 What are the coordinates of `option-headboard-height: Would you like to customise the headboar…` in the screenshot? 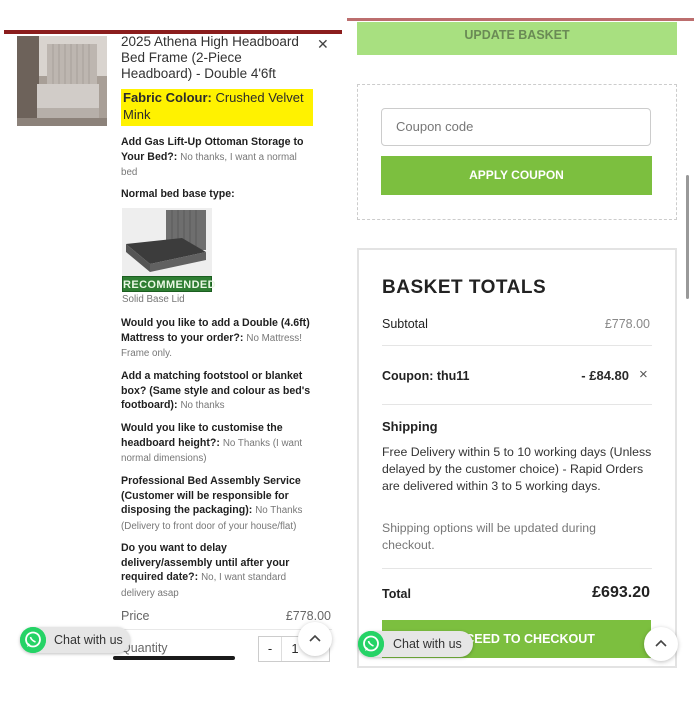 It's located at (217, 444).